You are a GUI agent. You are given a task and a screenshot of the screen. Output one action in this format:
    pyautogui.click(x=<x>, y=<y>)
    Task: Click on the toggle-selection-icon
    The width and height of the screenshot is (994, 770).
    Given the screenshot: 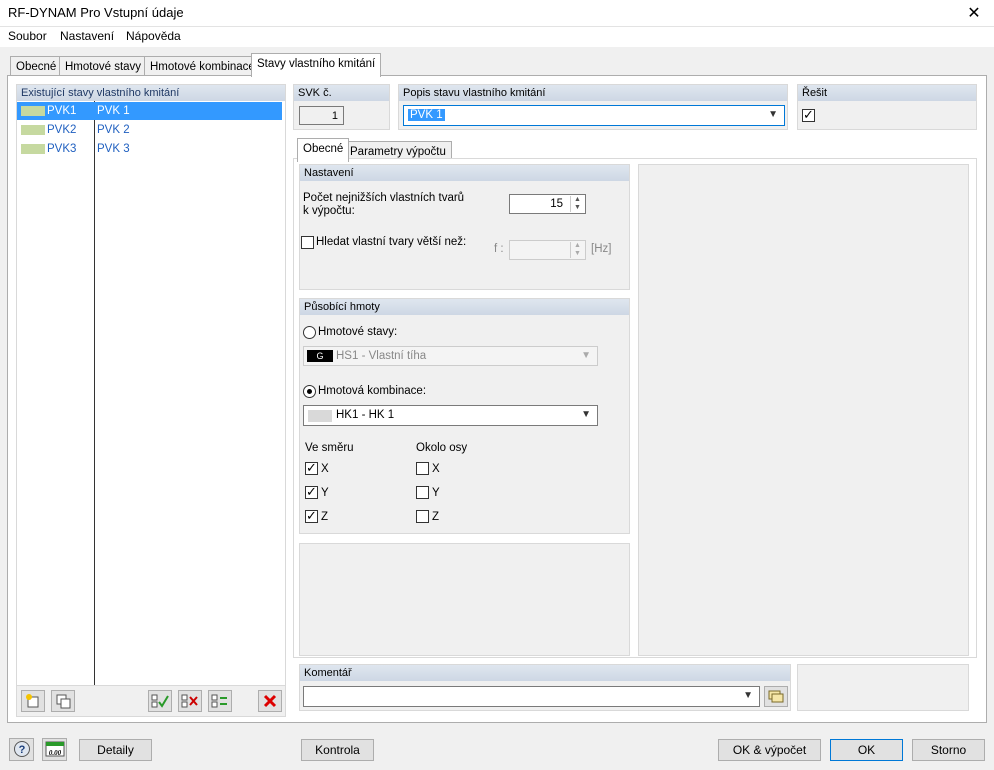 What is the action you would take?
    pyautogui.click(x=220, y=701)
    